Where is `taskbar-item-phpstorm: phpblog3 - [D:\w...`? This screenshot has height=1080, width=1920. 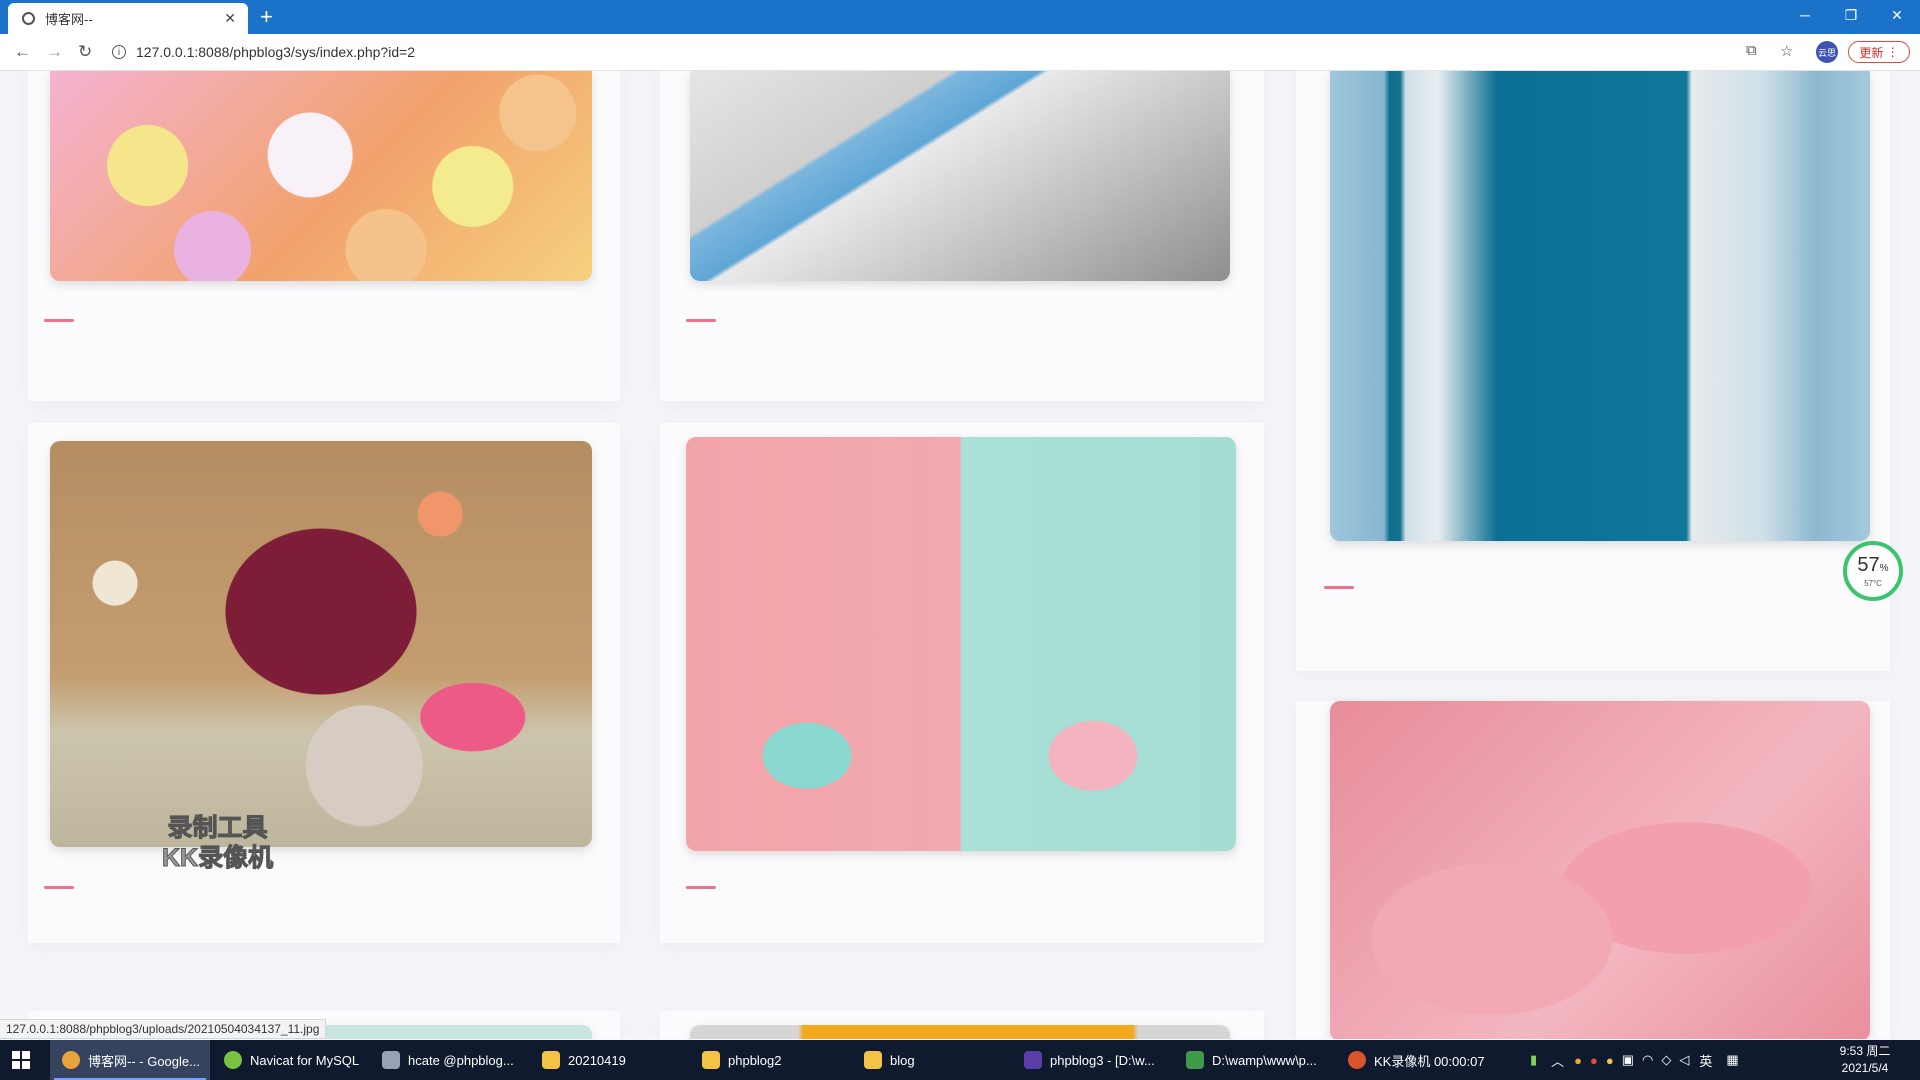 taskbar-item-phpstorm: phpblog3 - [D:\w... is located at coordinates (1092, 1060).